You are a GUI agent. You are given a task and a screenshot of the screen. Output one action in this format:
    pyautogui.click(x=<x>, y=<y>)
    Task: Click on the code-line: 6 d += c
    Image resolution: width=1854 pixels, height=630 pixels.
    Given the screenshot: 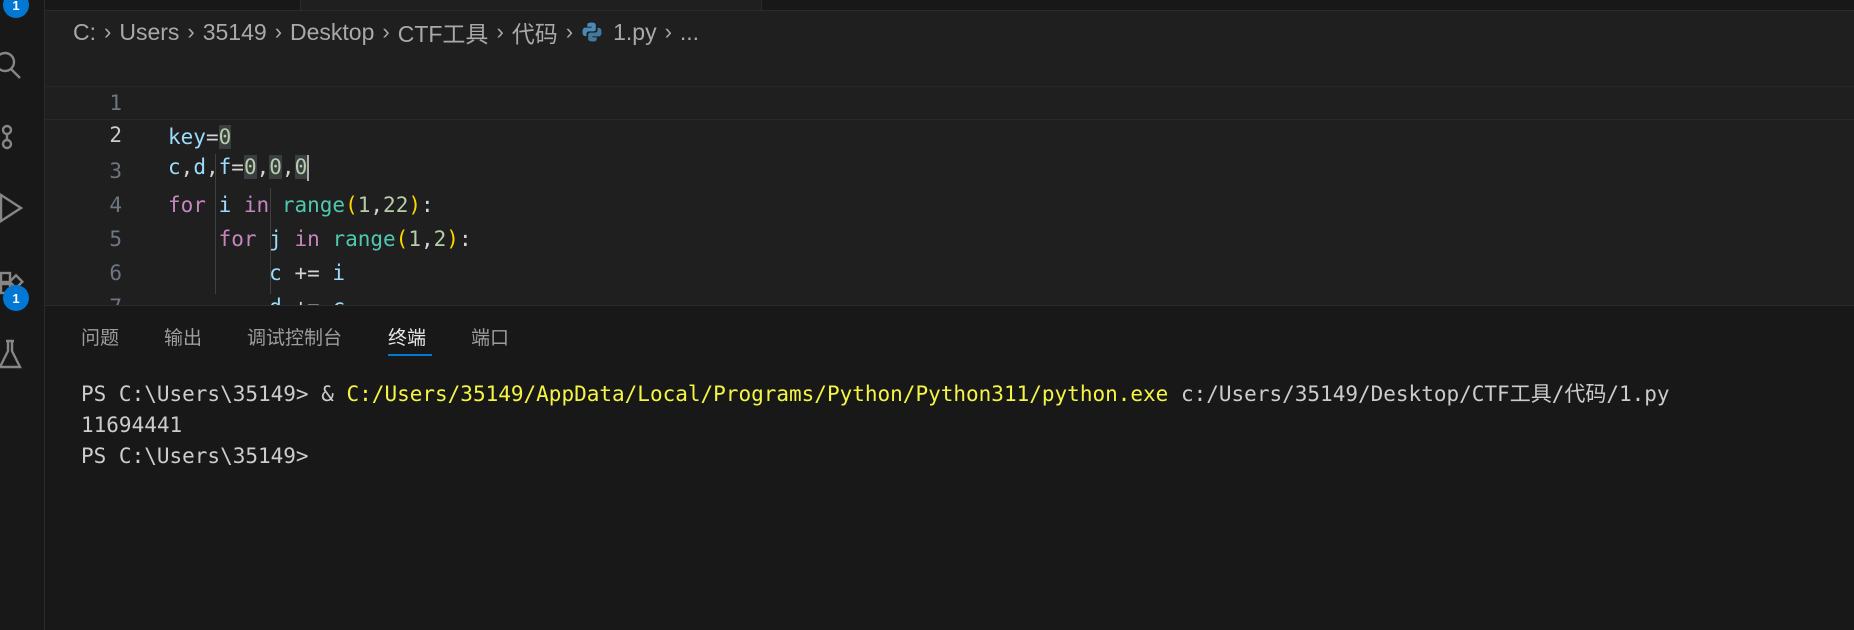 What is the action you would take?
    pyautogui.click(x=949, y=263)
    